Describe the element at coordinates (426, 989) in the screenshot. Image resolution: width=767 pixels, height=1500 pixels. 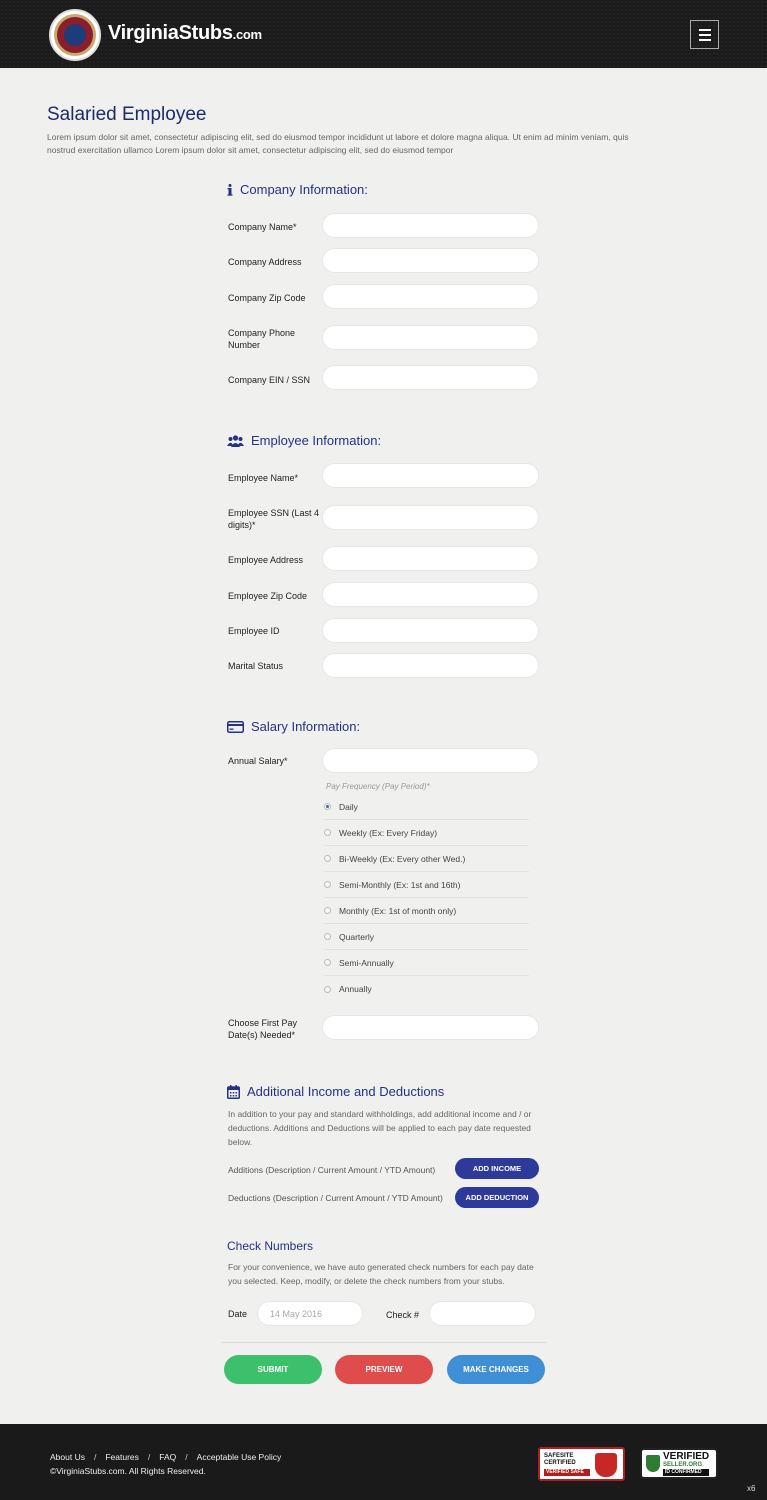
I see `pay-frequency-option: Annually` at that location.